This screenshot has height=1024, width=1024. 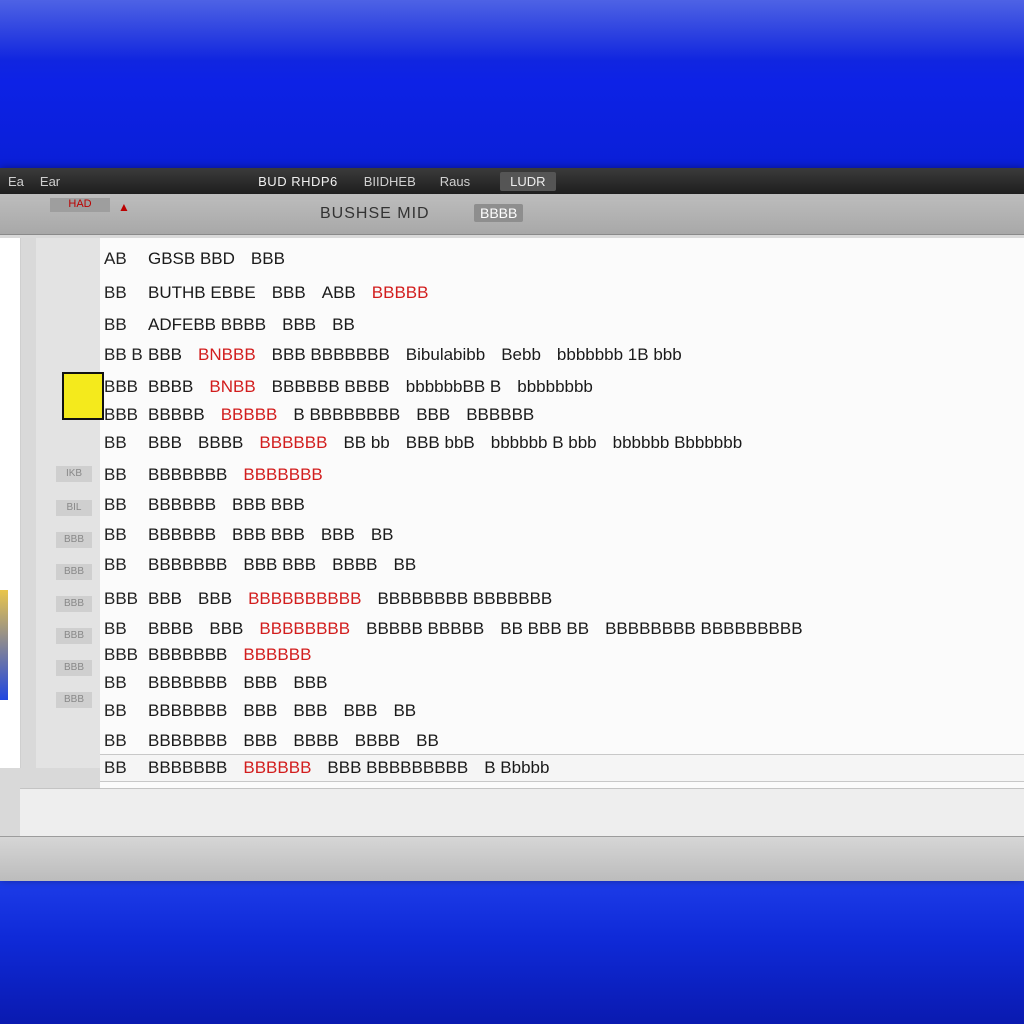 I want to click on row-highlight-text: BNBBB, so click(x=227, y=354).